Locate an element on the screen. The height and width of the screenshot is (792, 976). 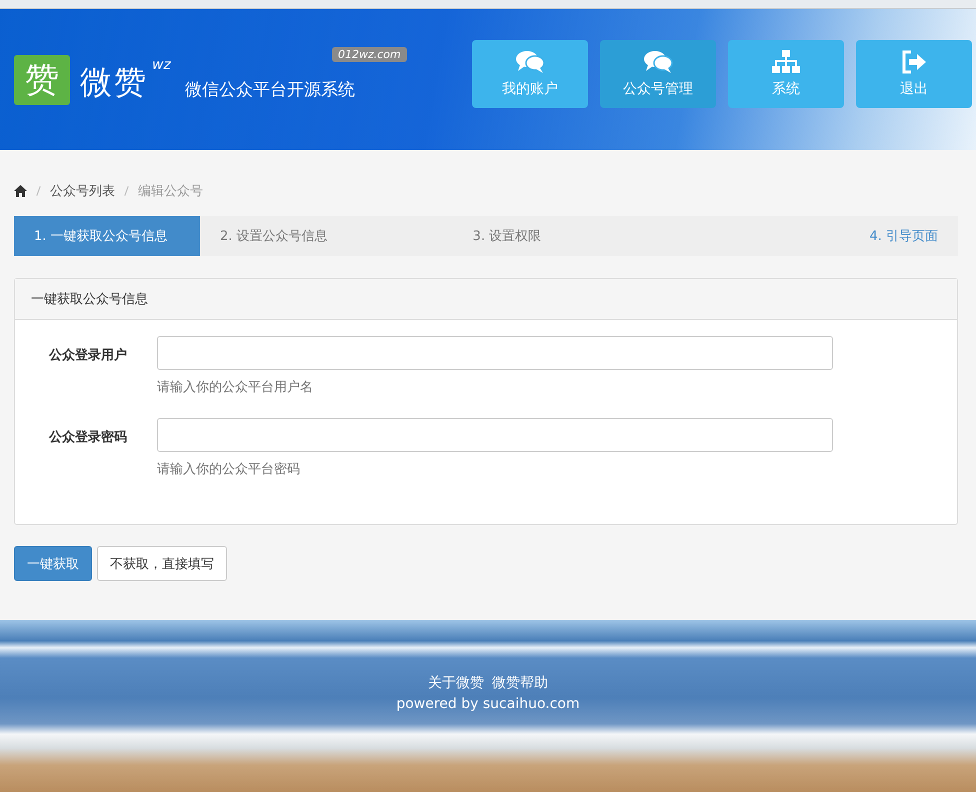
skip-button: 不获取，直接填写 is located at coordinates (162, 563).